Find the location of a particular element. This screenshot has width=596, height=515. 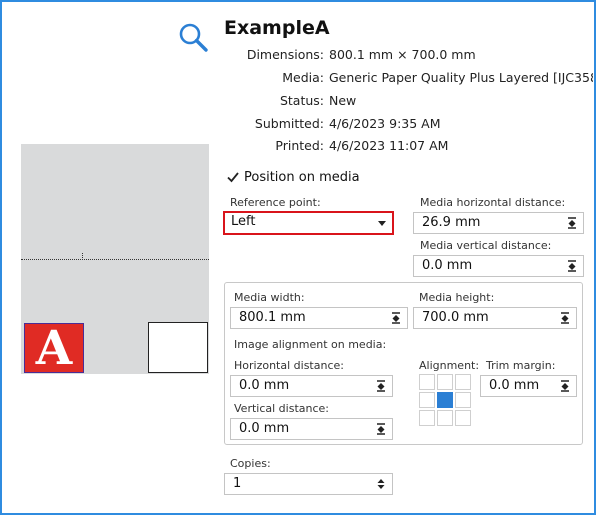

vertical-distance-label: Vertical distance: is located at coordinates (281, 408).